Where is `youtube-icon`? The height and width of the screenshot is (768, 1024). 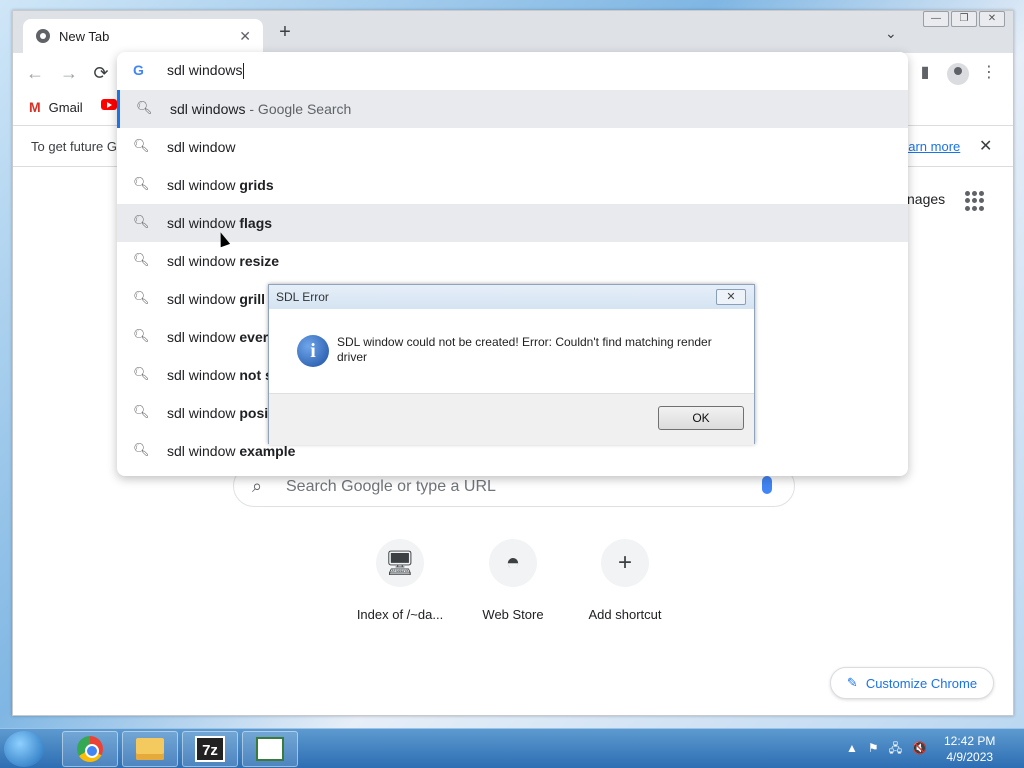 youtube-icon is located at coordinates (109, 104).